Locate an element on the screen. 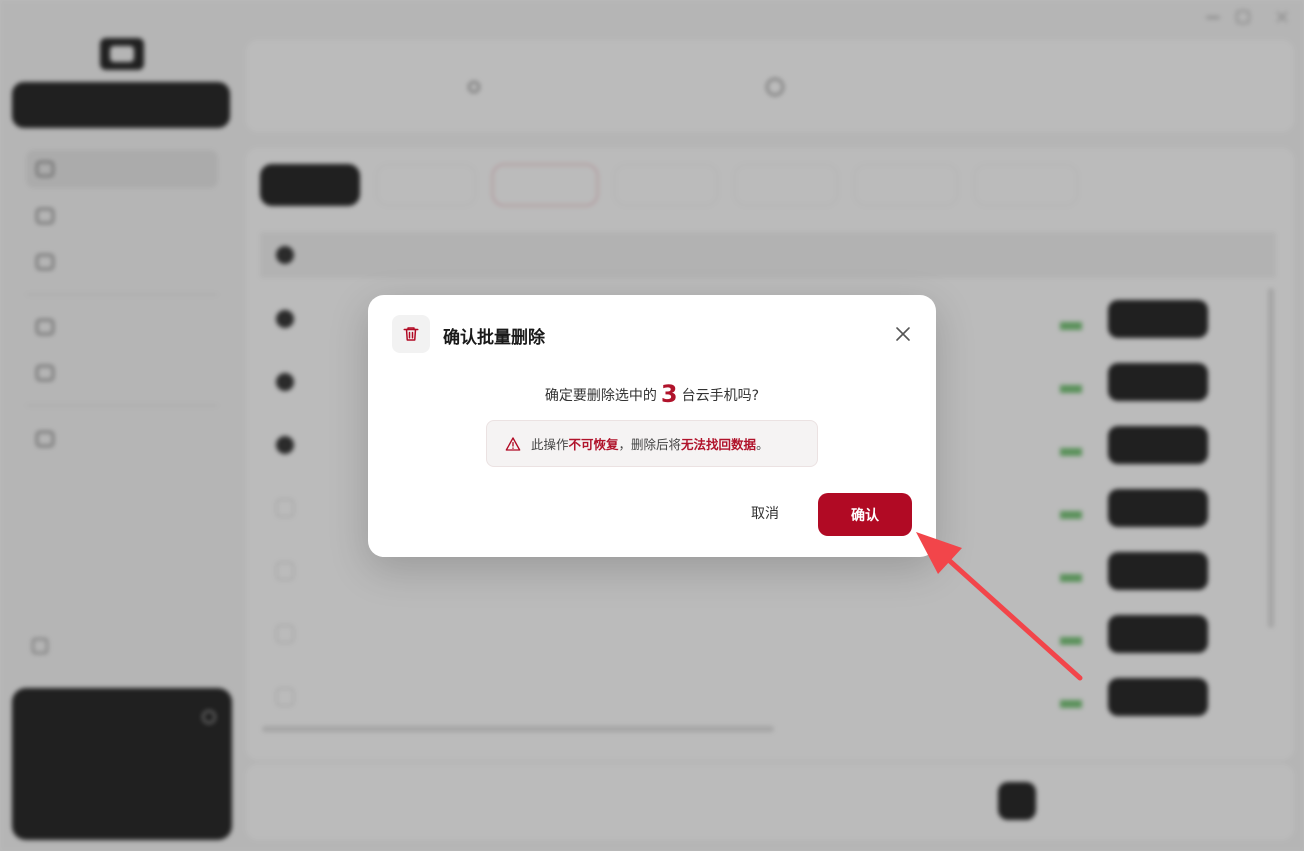 The height and width of the screenshot is (851, 1304). warning-part: ，删除后将 is located at coordinates (650, 444).